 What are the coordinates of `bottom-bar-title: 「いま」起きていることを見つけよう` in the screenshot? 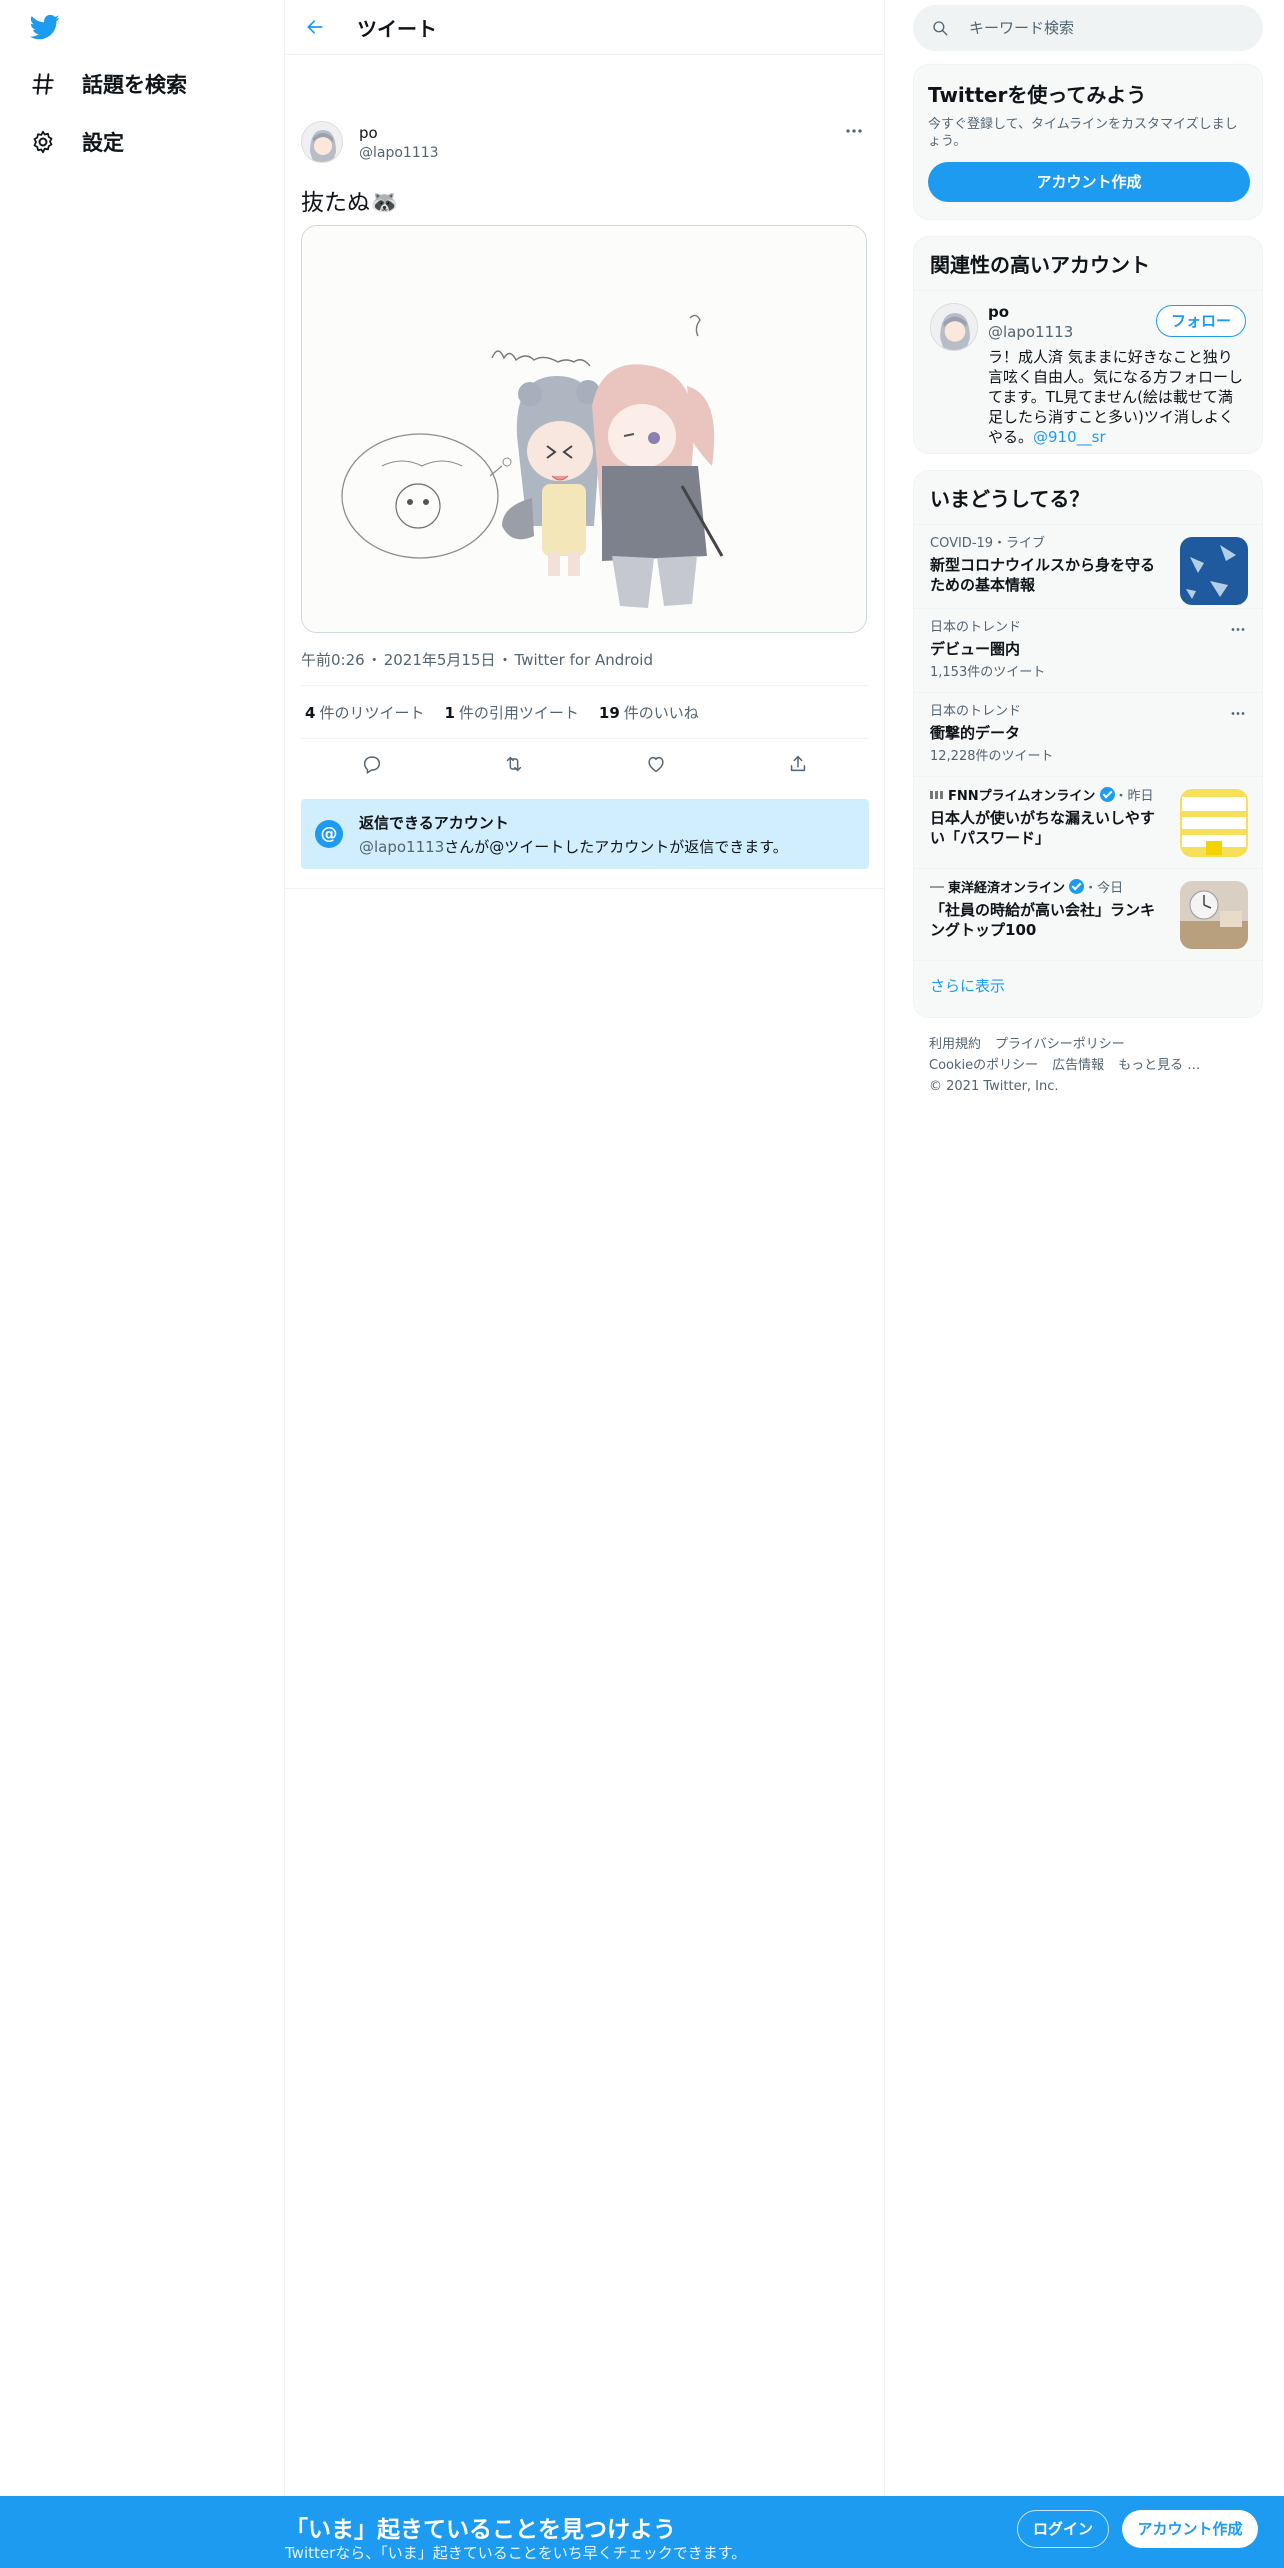 It's located at (480, 2530).